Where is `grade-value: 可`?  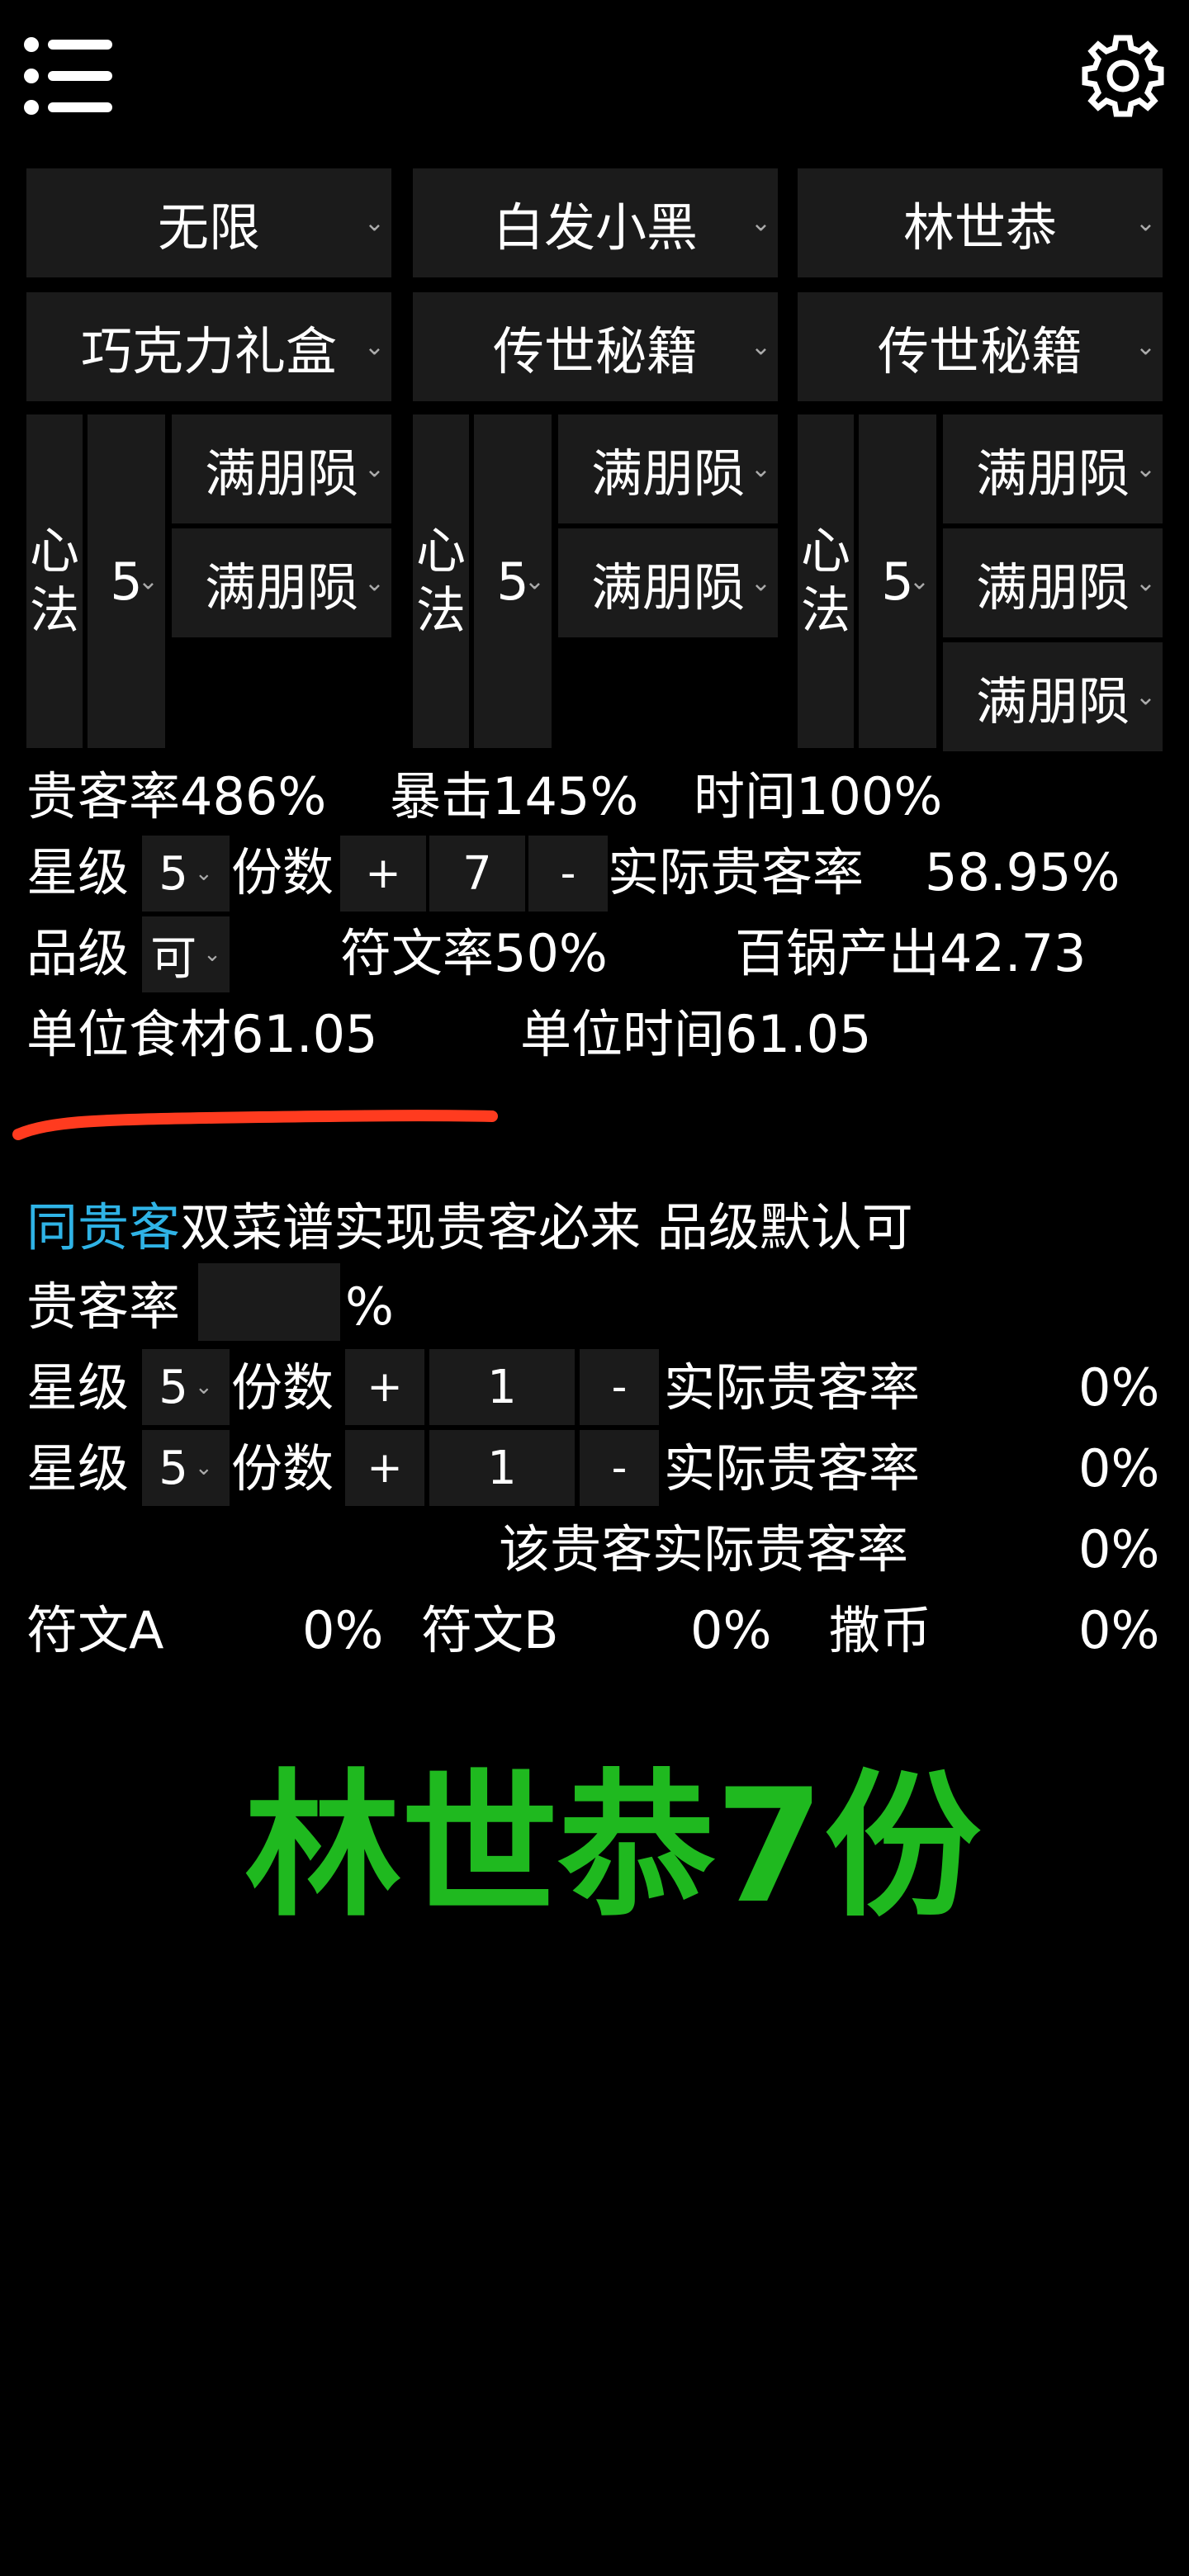
grade-value: 可 is located at coordinates (173, 958).